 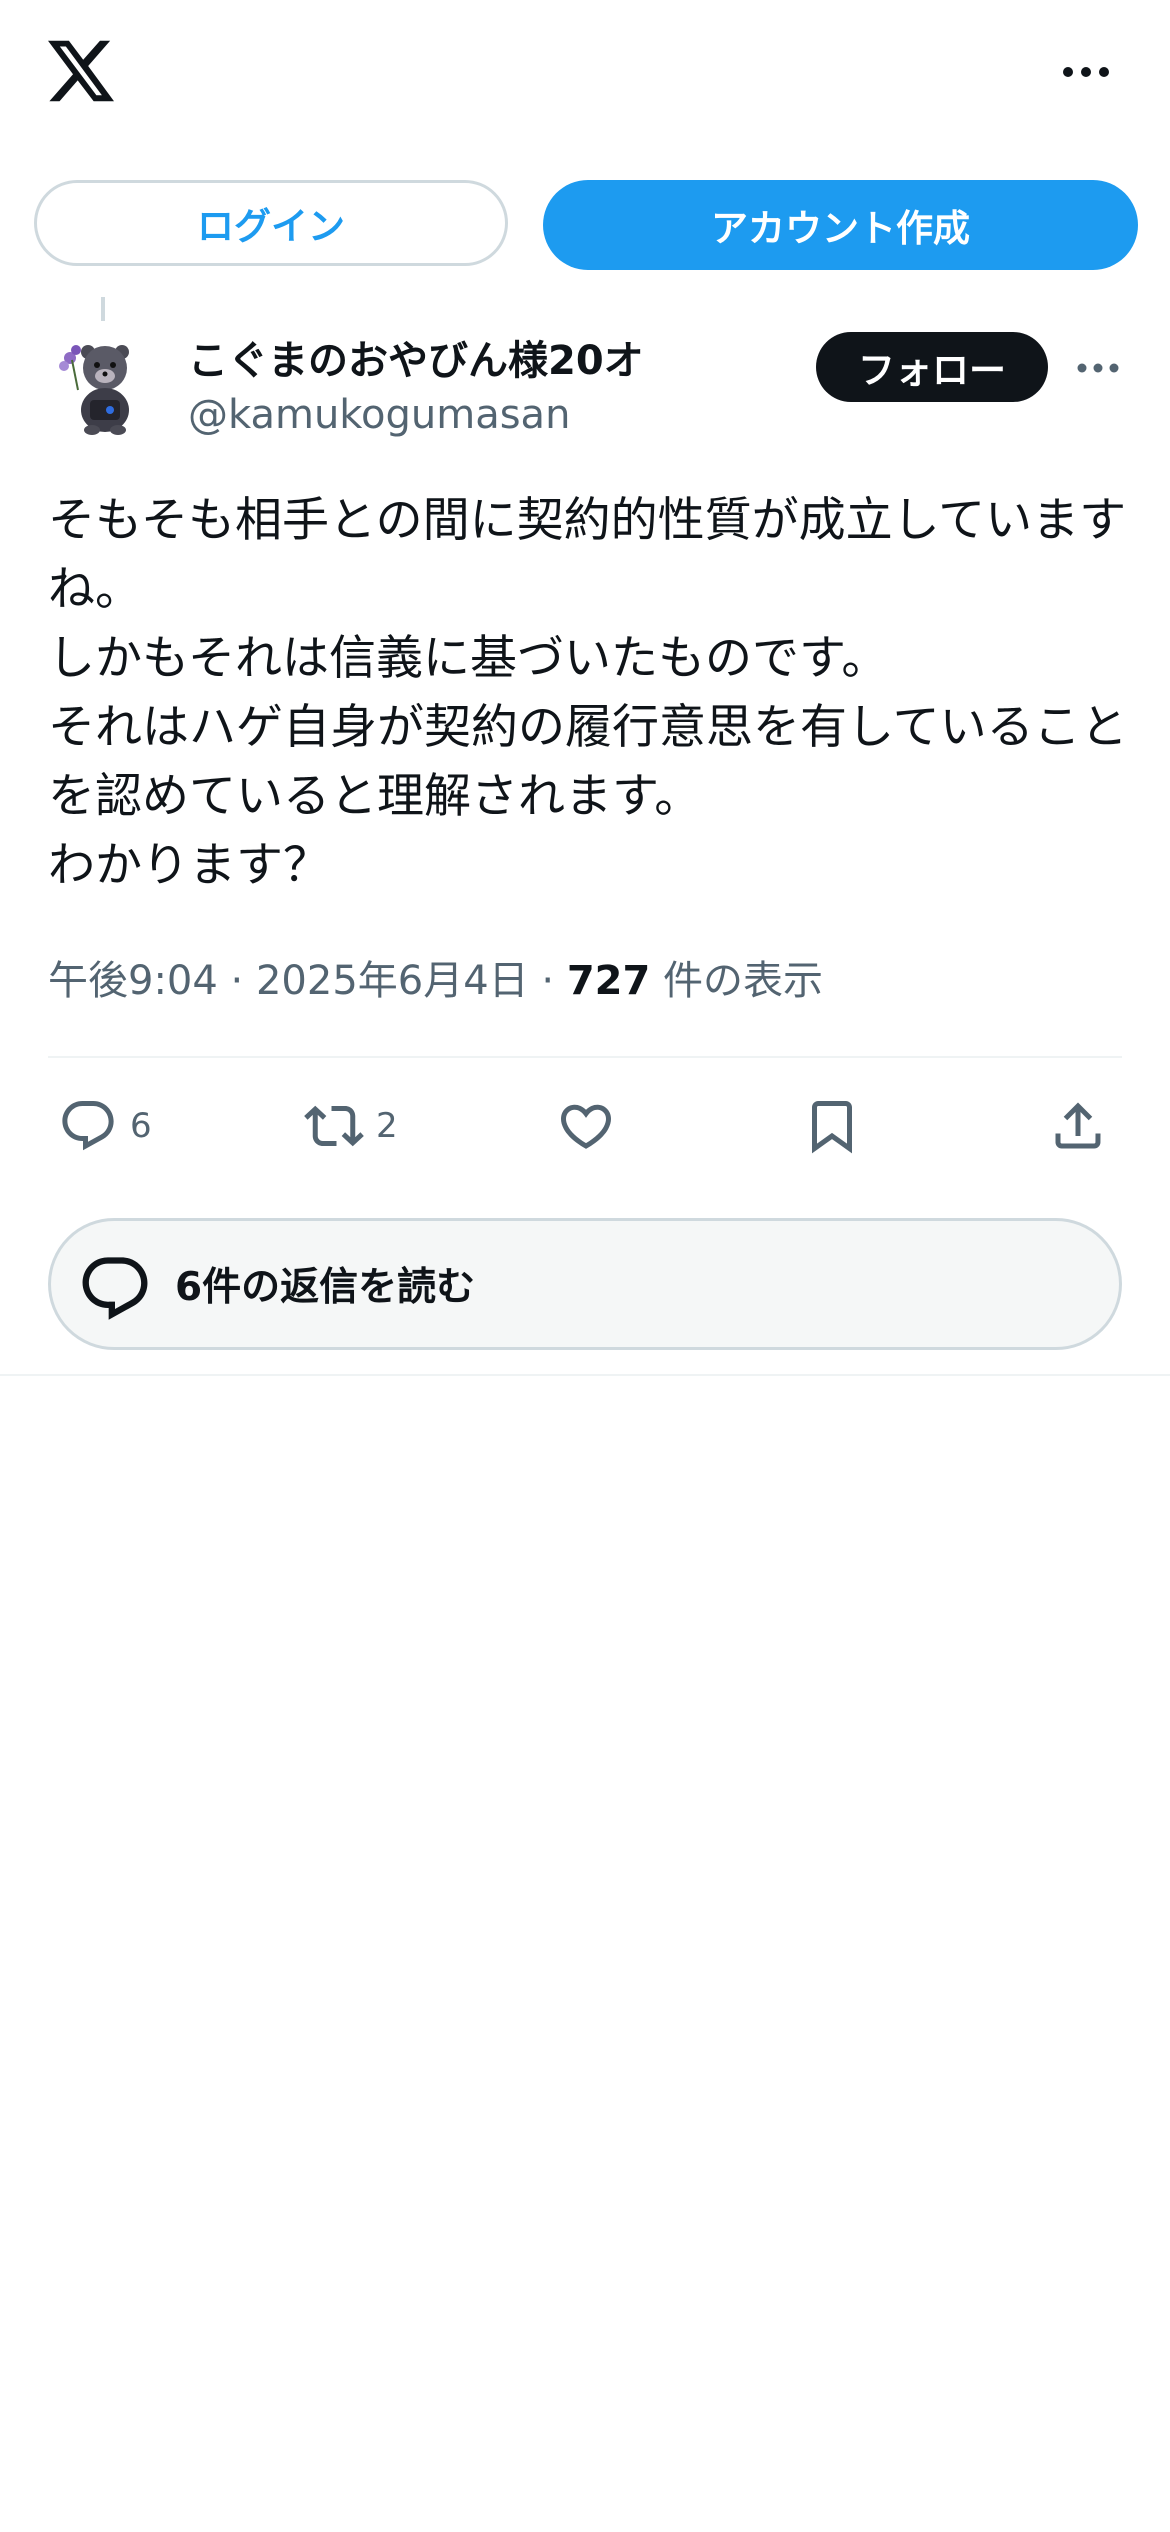 I want to click on views-label: 件の表示, so click(x=737, y=981).